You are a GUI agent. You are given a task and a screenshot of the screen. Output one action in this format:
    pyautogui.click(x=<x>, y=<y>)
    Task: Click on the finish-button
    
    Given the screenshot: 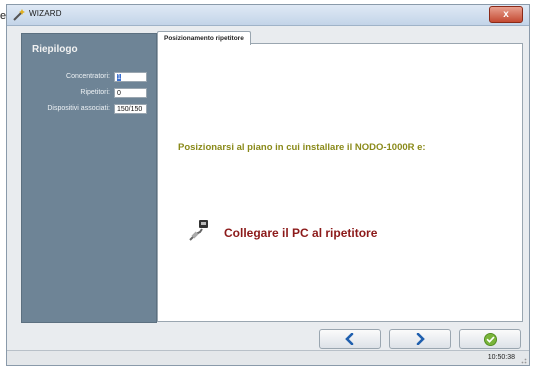 What is the action you would take?
    pyautogui.click(x=490, y=339)
    